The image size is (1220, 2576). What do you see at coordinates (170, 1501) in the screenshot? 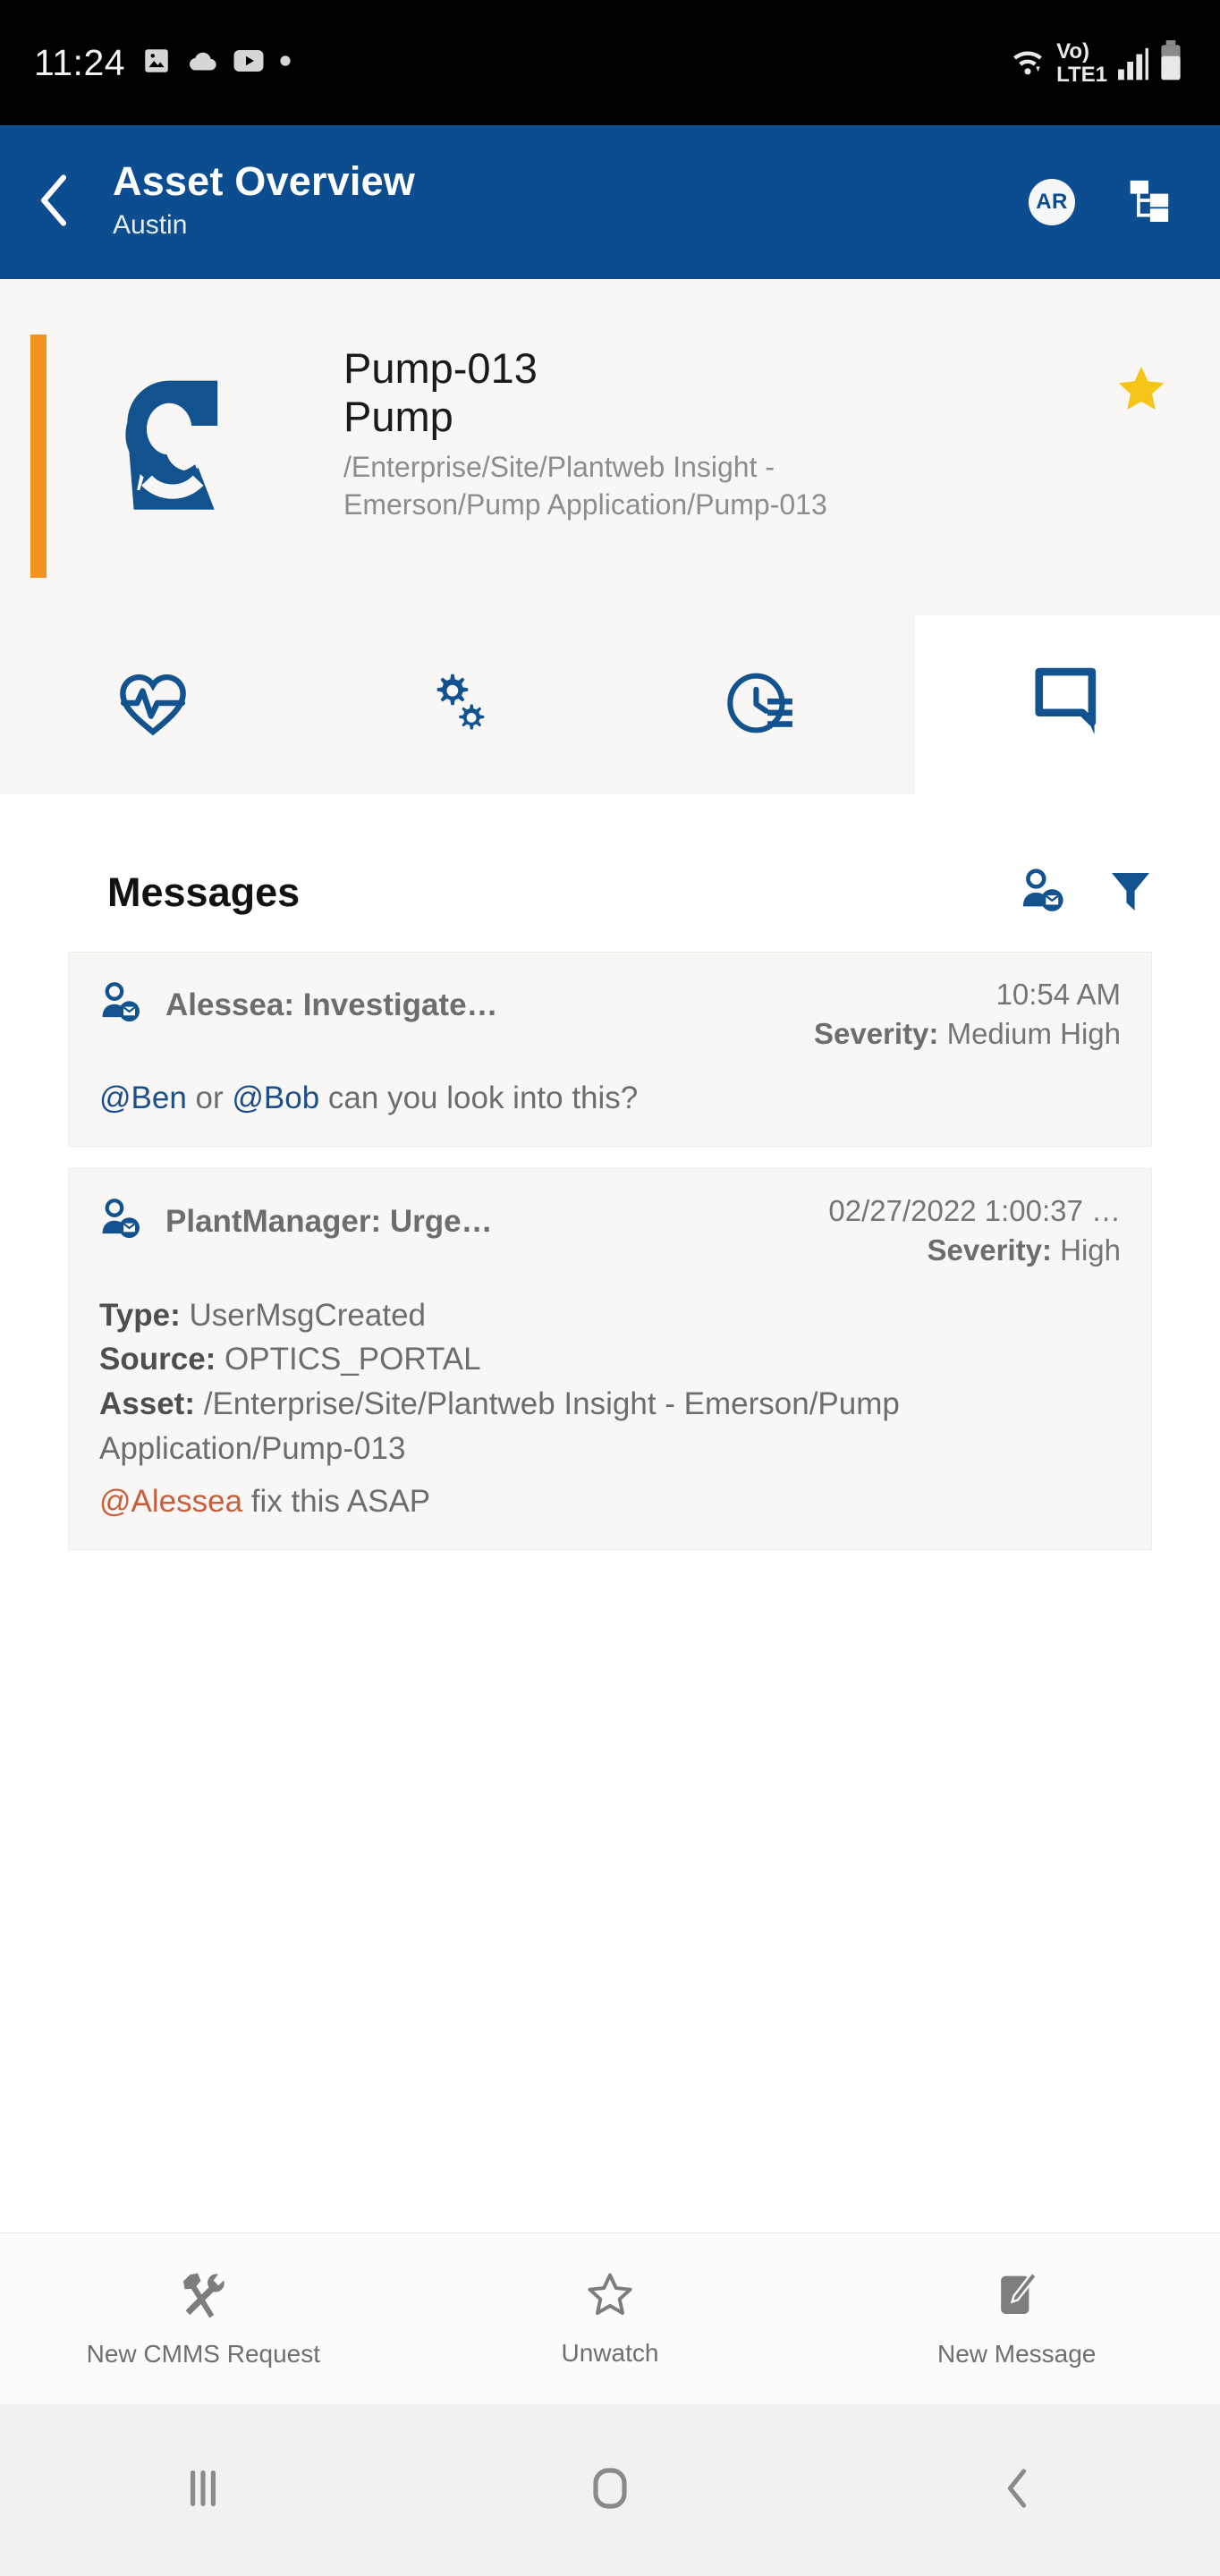
I see `mention-link: @Alessea` at bounding box center [170, 1501].